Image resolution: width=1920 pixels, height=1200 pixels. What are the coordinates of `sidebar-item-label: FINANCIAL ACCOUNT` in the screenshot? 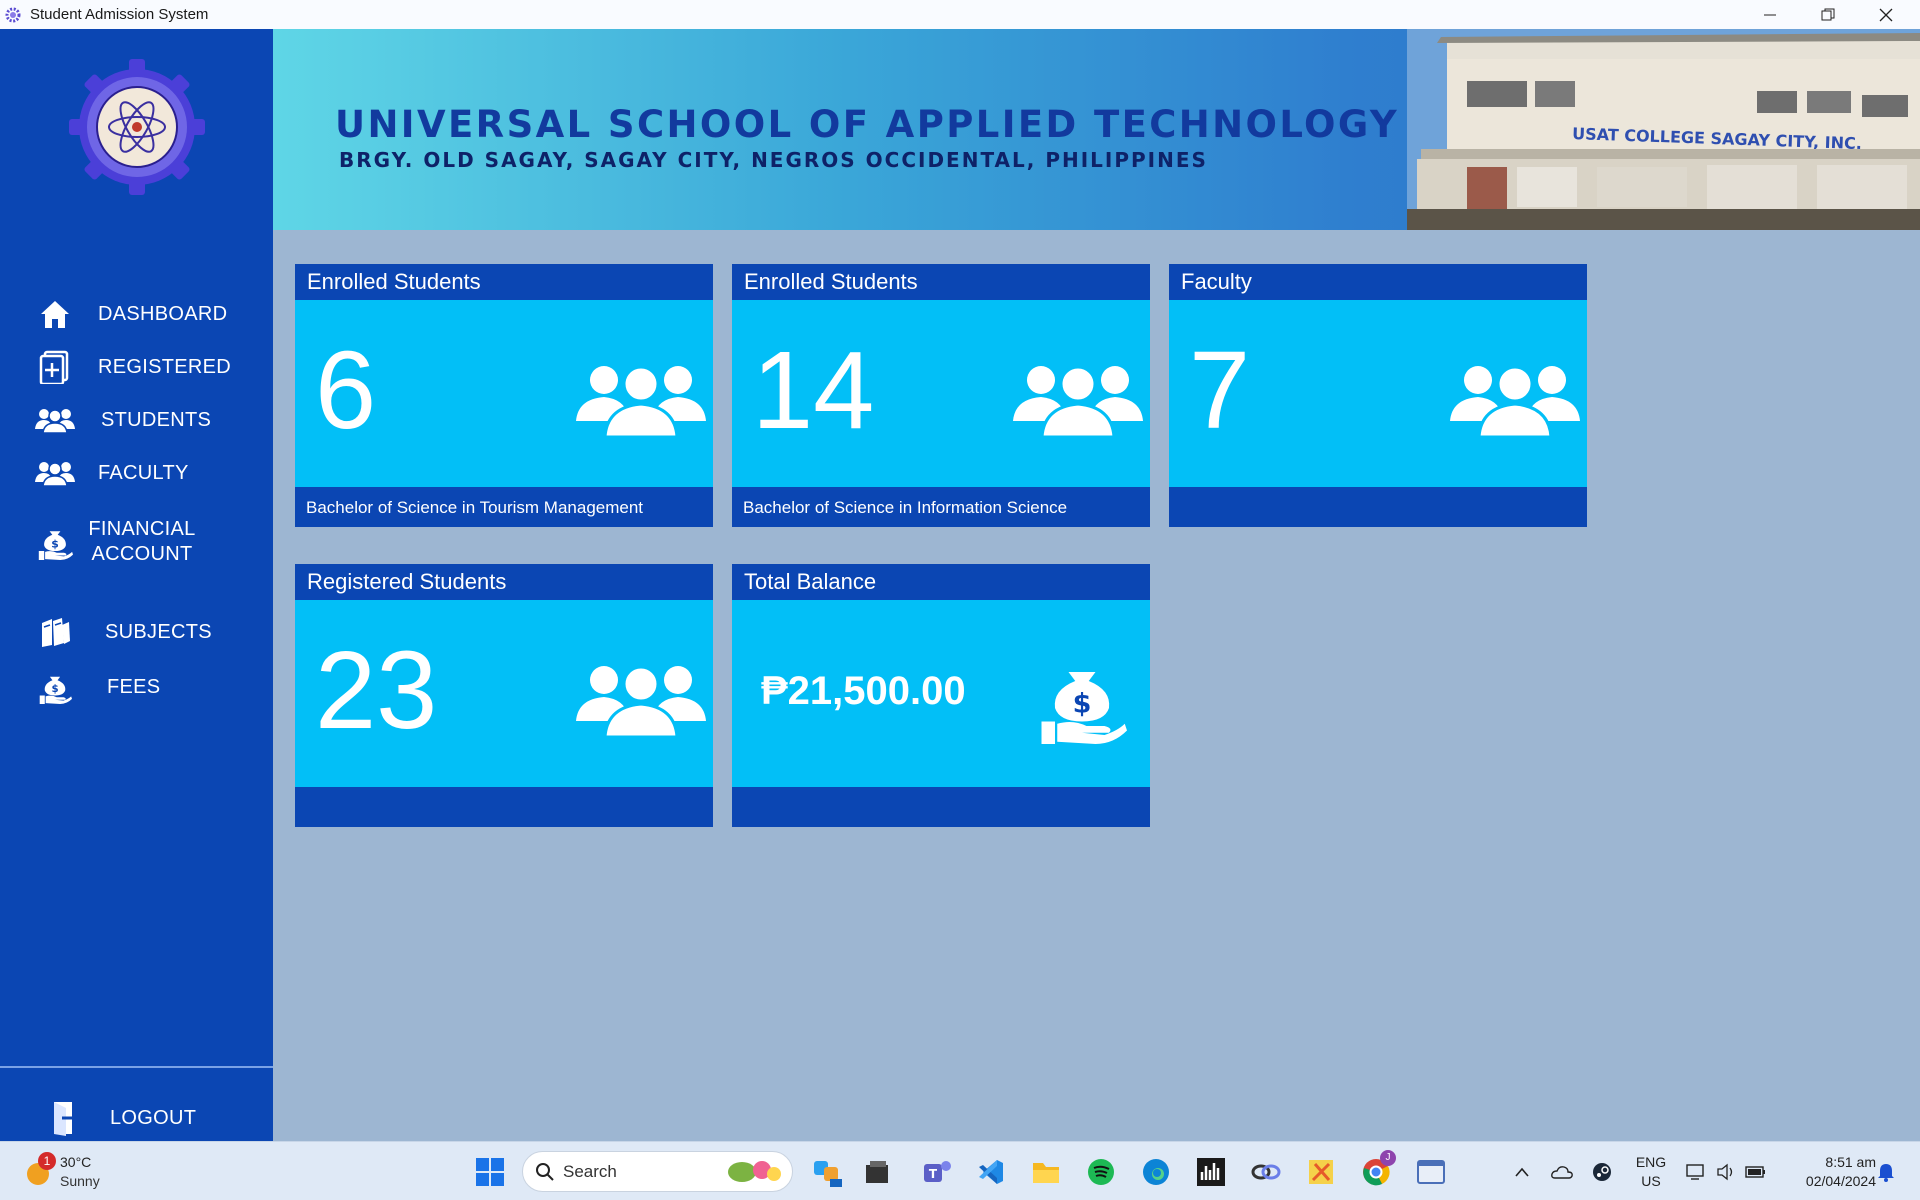 It's located at (142, 541).